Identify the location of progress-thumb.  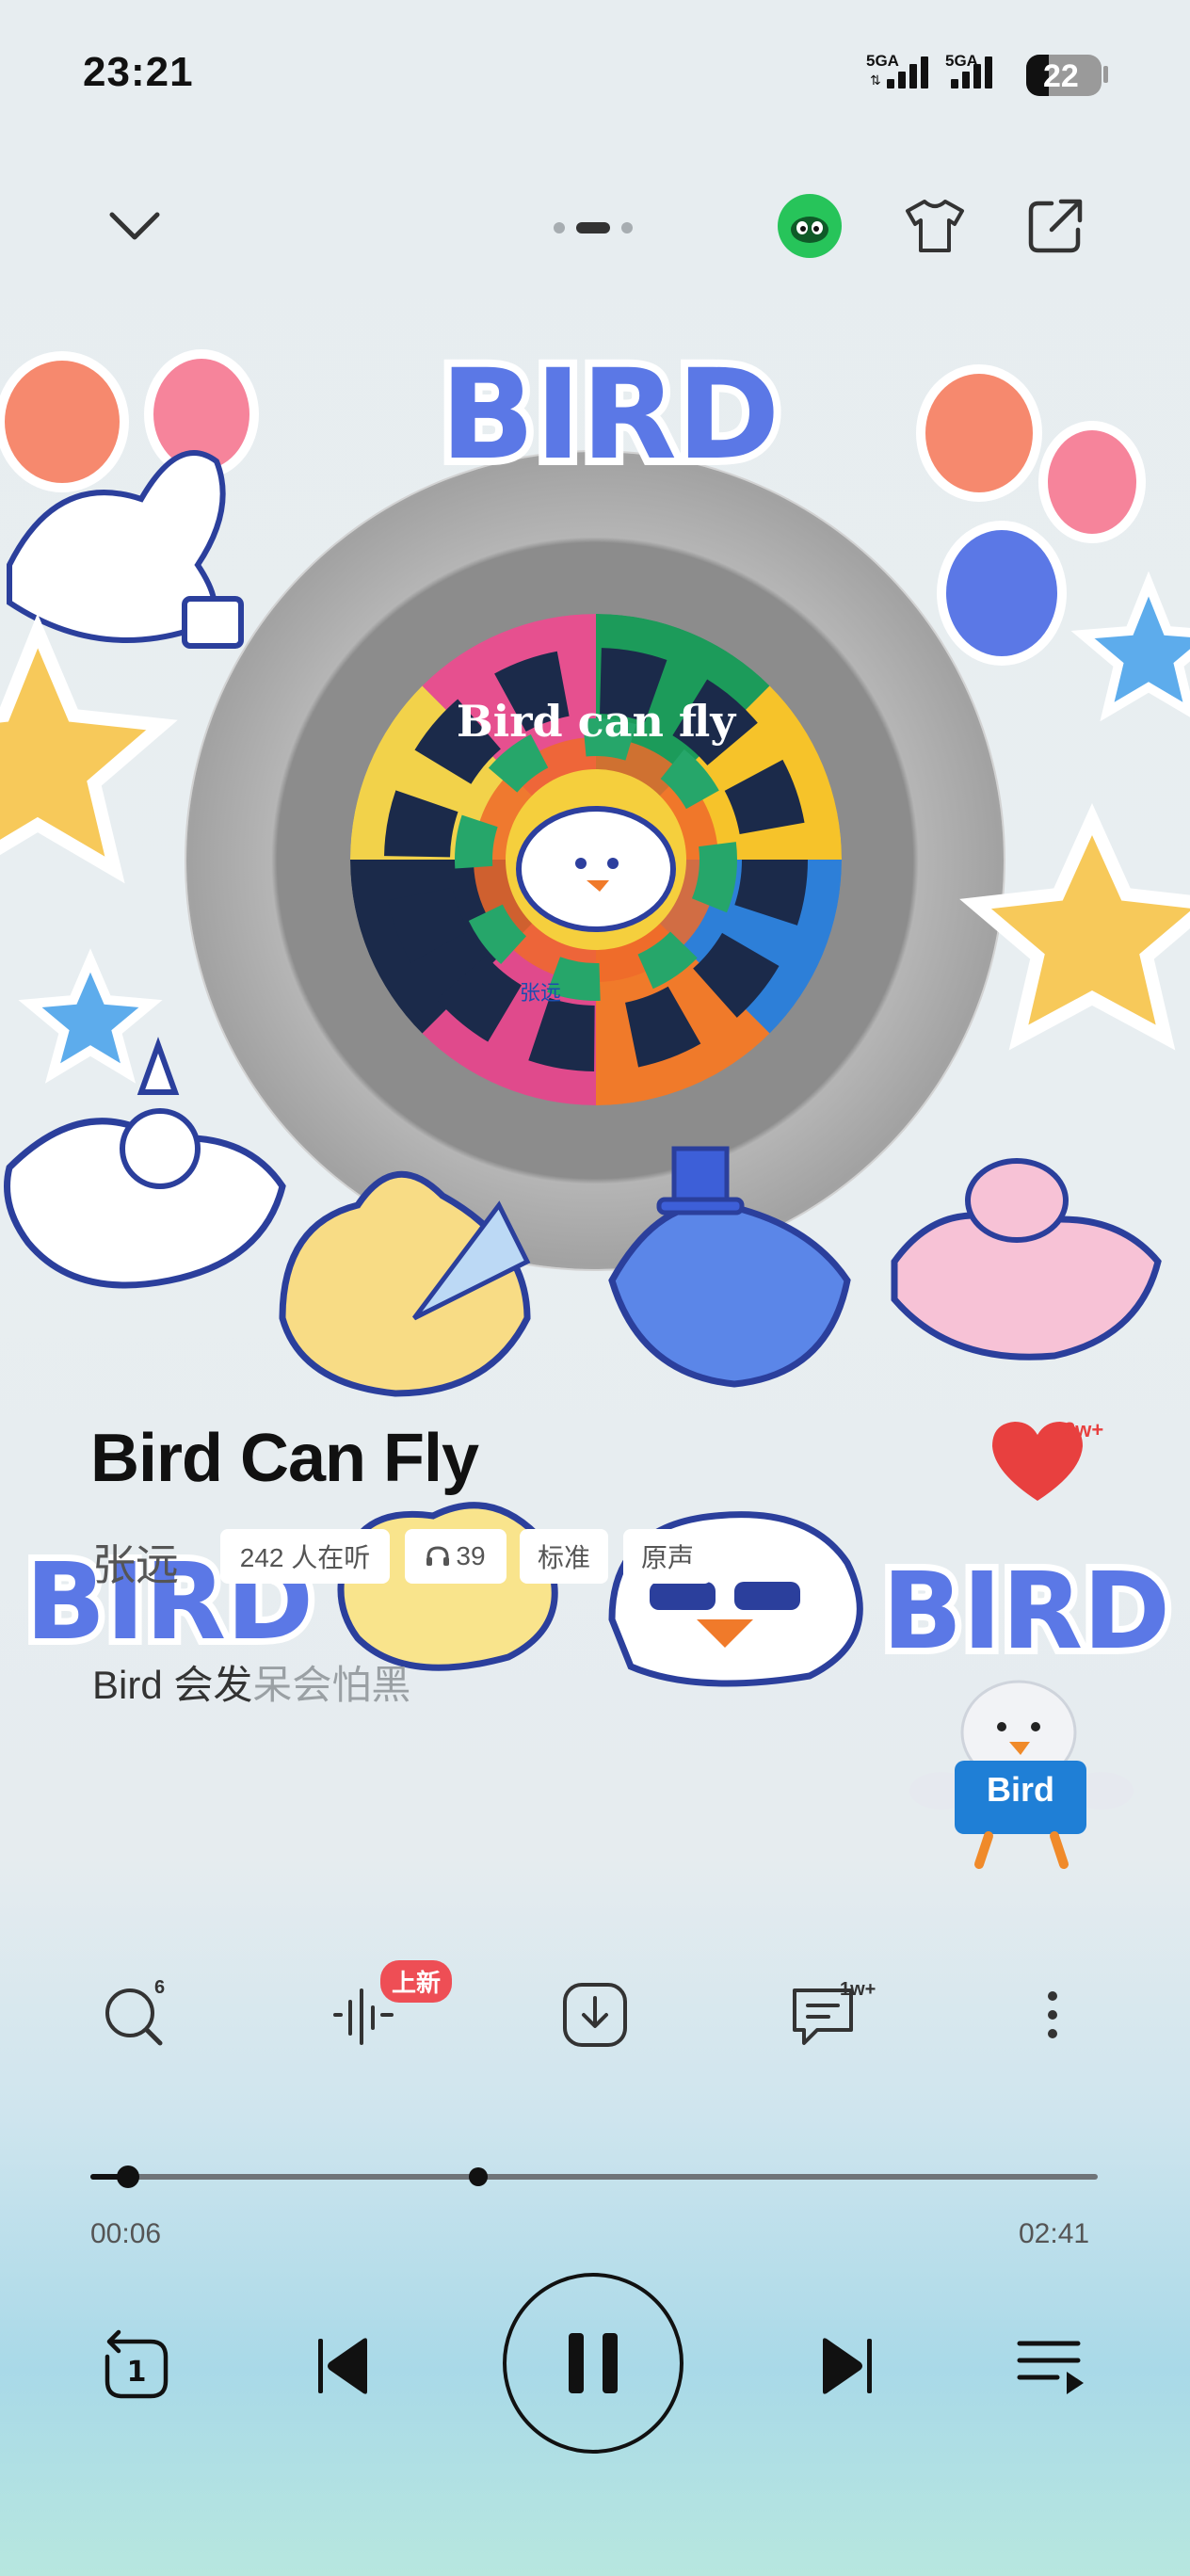
(127, 2176).